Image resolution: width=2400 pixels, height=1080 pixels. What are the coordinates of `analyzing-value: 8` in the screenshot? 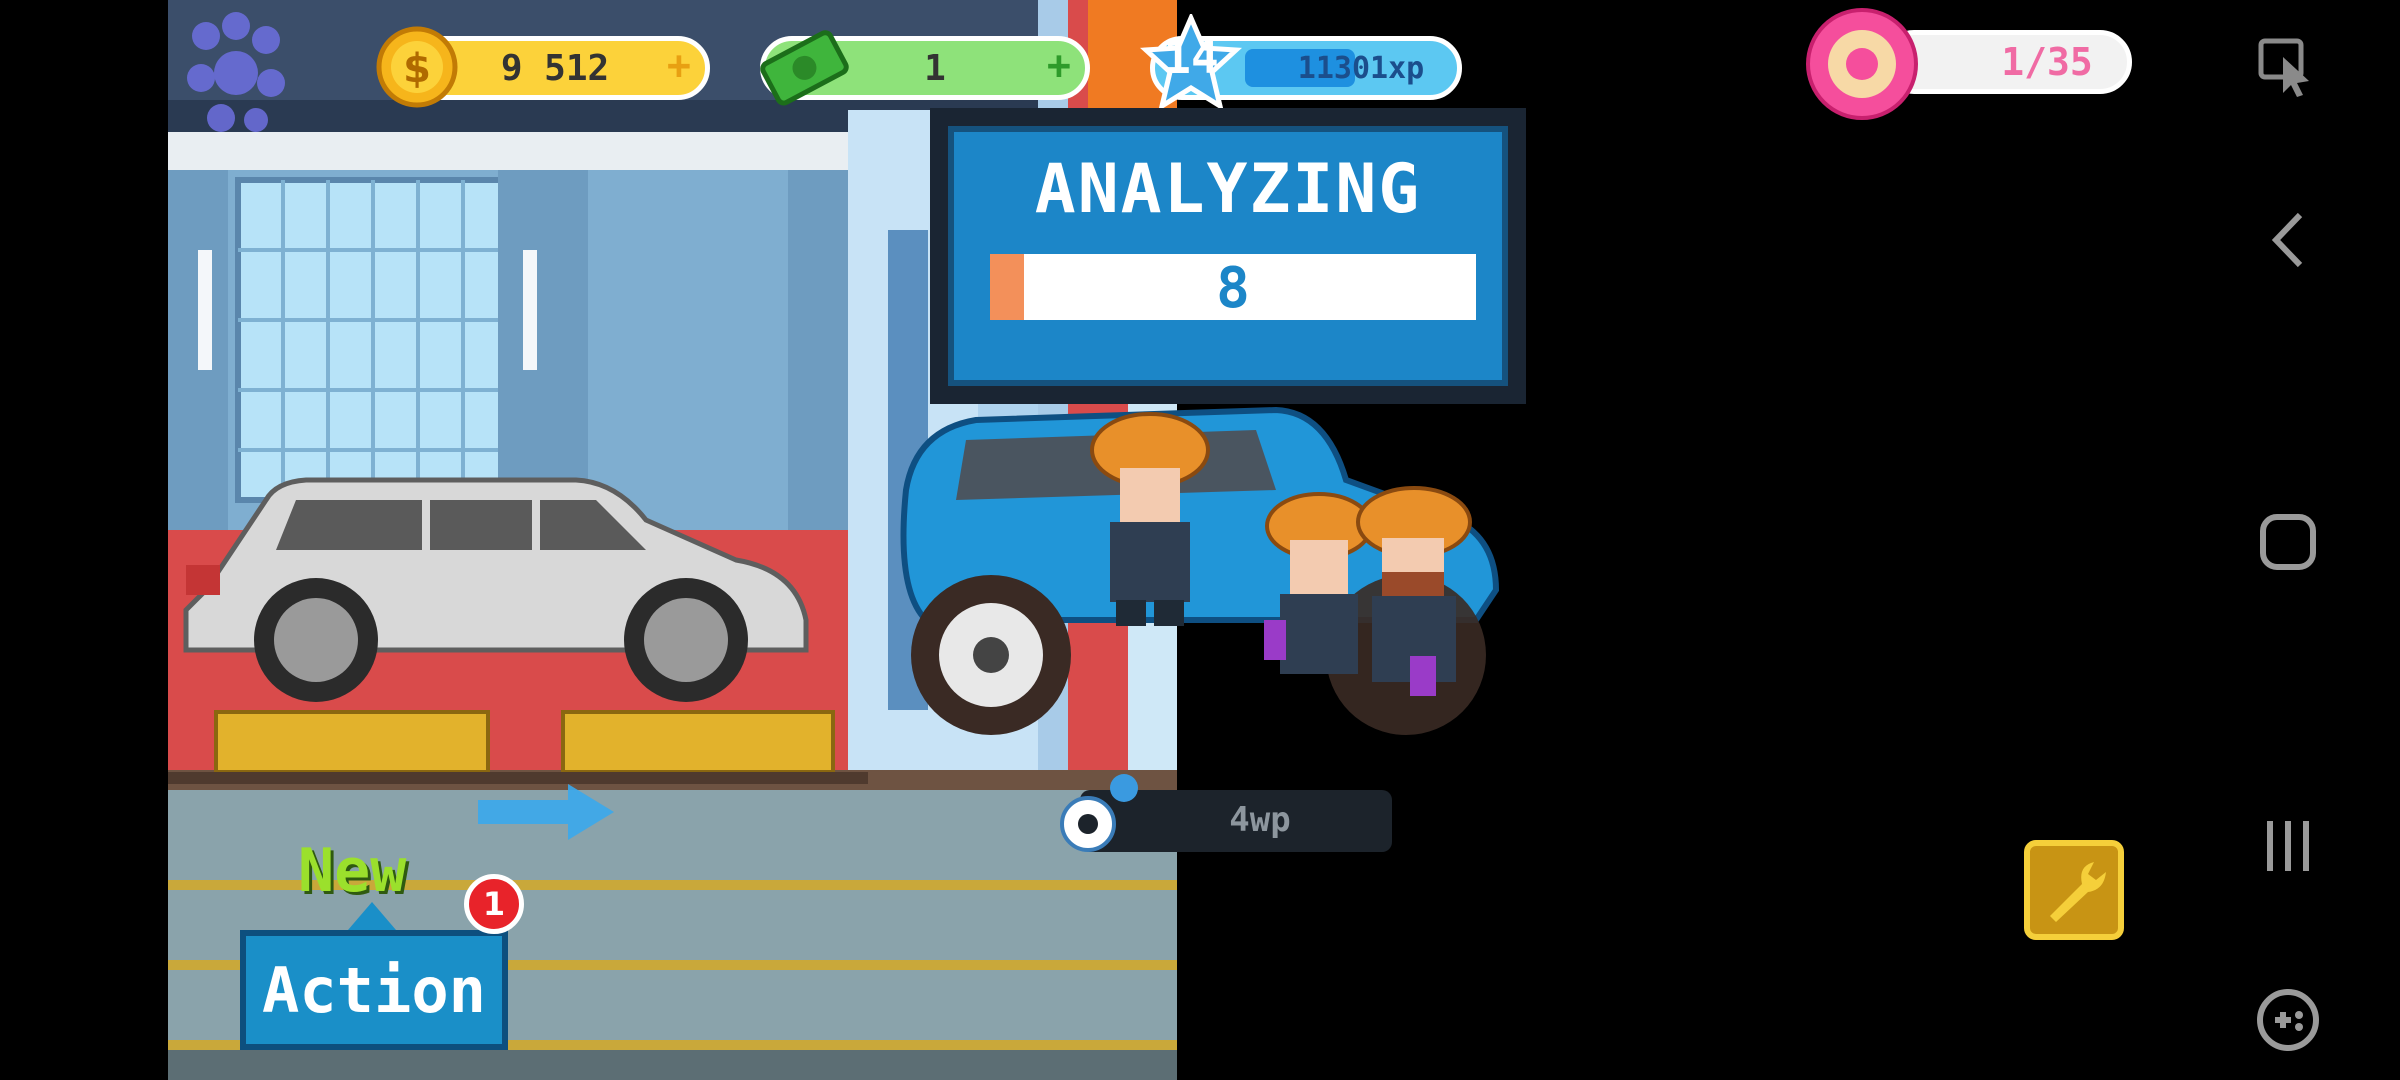 It's located at (1233, 288).